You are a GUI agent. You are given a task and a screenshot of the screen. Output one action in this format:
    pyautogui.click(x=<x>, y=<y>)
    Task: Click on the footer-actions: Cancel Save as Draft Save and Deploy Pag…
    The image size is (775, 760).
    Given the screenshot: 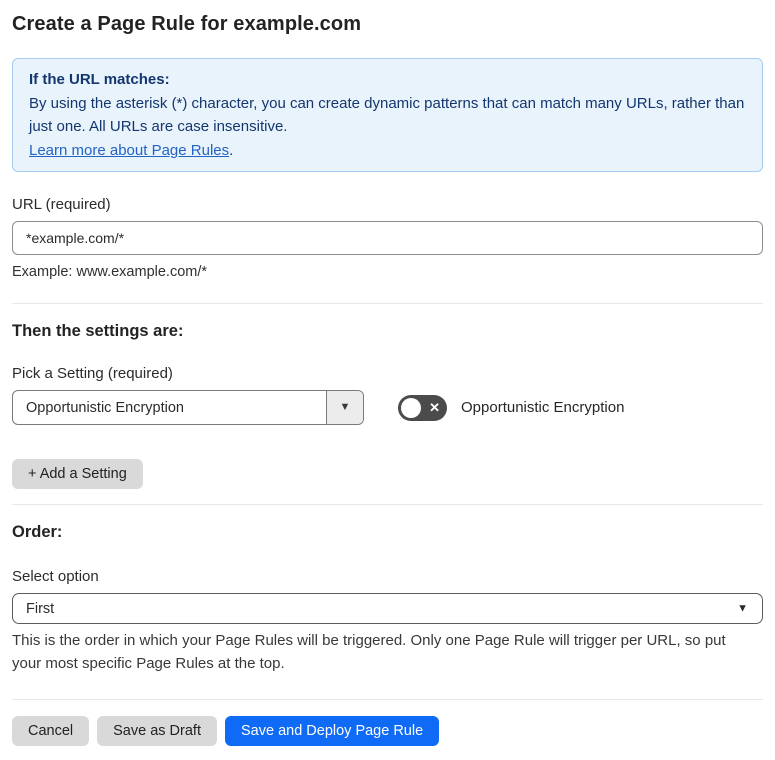 What is the action you would take?
    pyautogui.click(x=387, y=731)
    